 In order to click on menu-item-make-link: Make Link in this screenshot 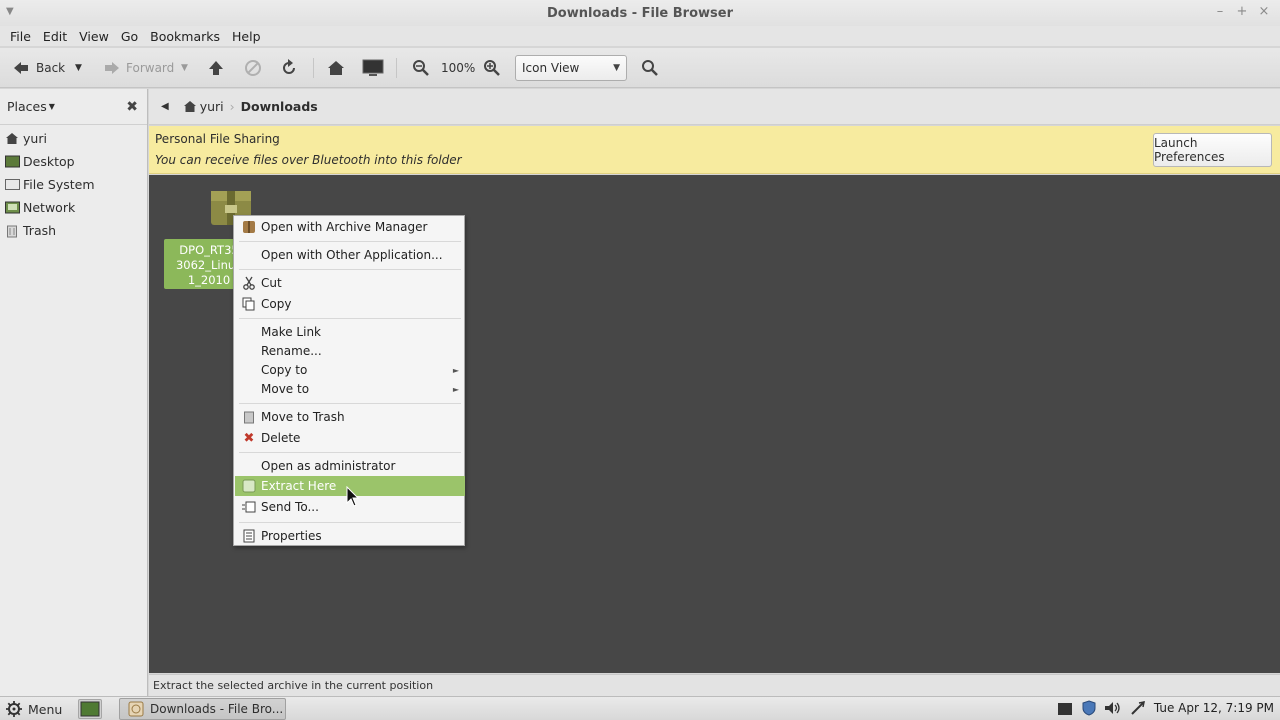, I will do `click(350, 332)`.